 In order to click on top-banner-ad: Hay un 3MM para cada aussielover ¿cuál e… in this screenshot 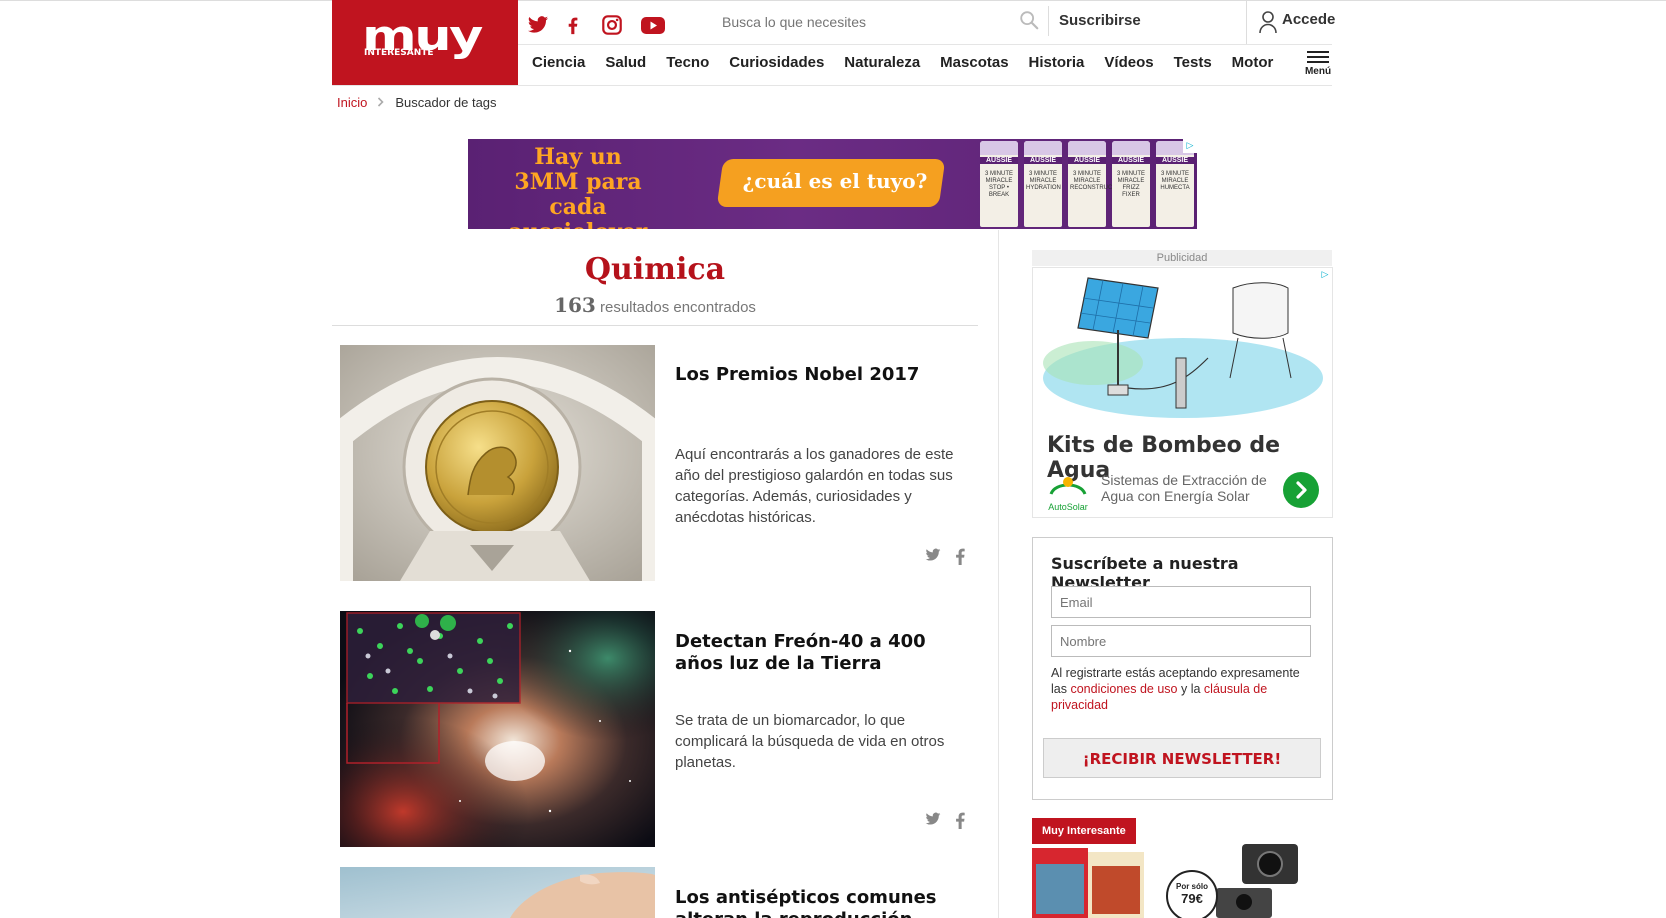, I will do `click(832, 184)`.